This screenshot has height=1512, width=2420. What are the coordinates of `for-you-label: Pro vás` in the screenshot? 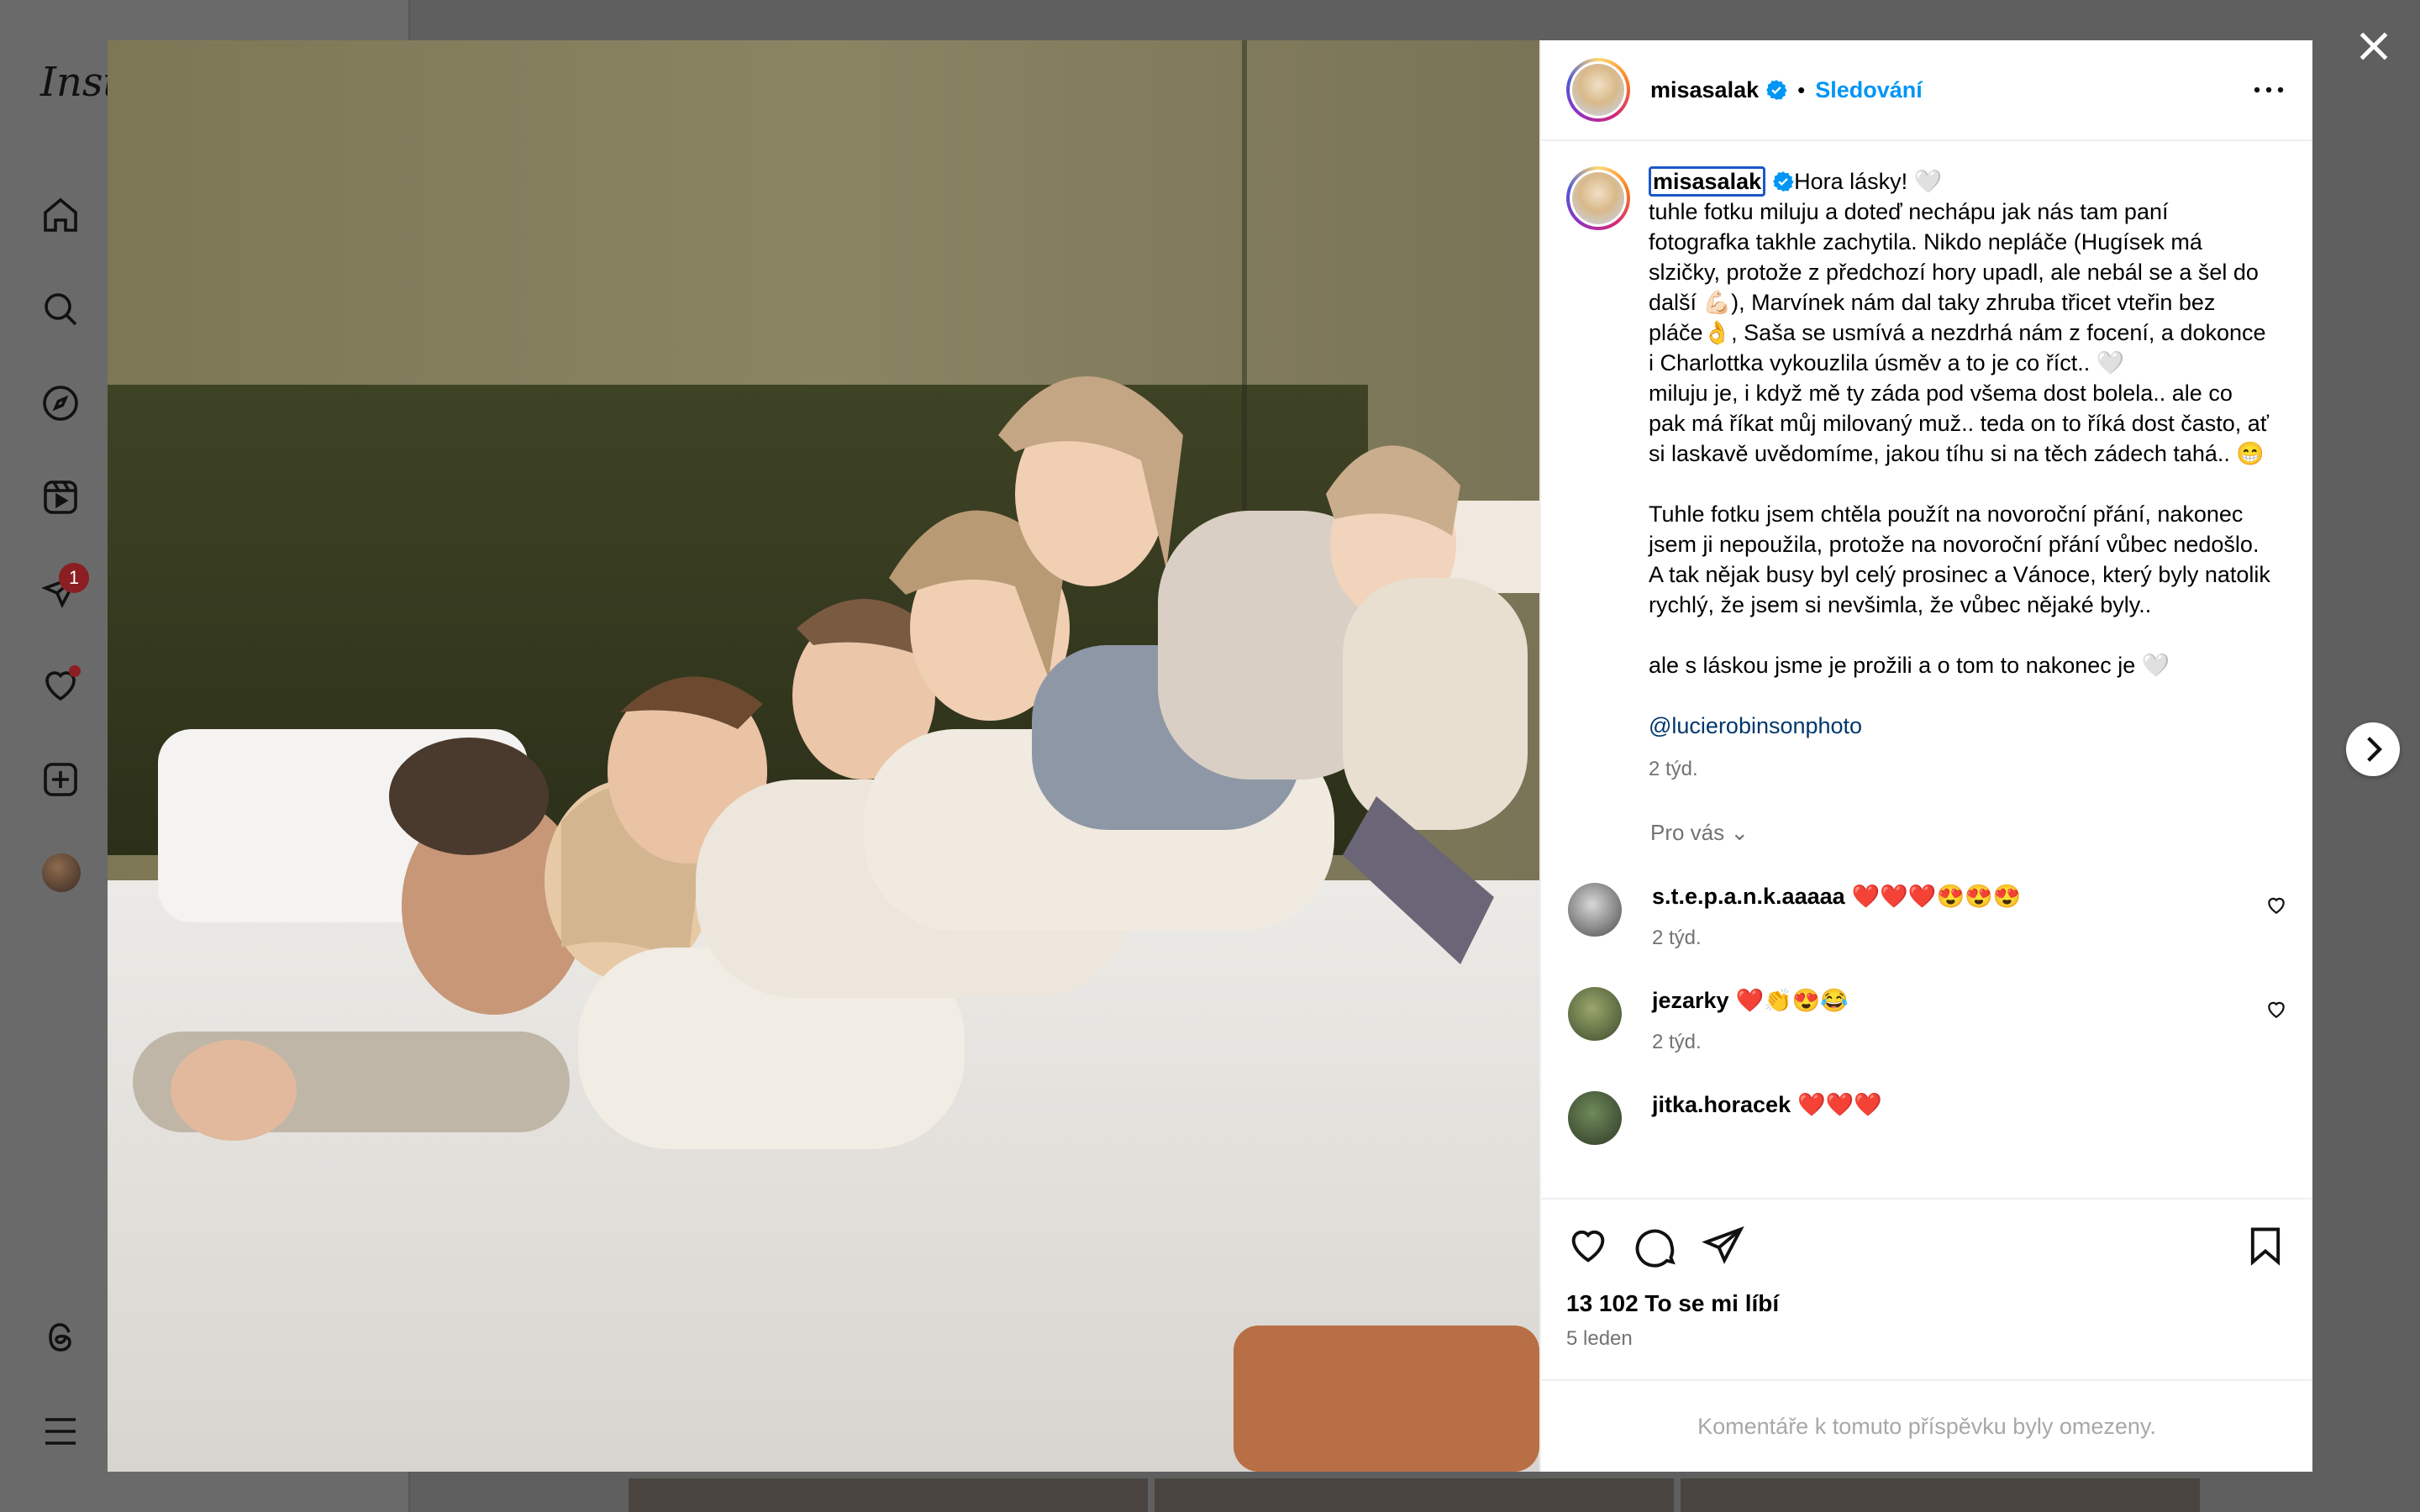 It's located at (1687, 832).